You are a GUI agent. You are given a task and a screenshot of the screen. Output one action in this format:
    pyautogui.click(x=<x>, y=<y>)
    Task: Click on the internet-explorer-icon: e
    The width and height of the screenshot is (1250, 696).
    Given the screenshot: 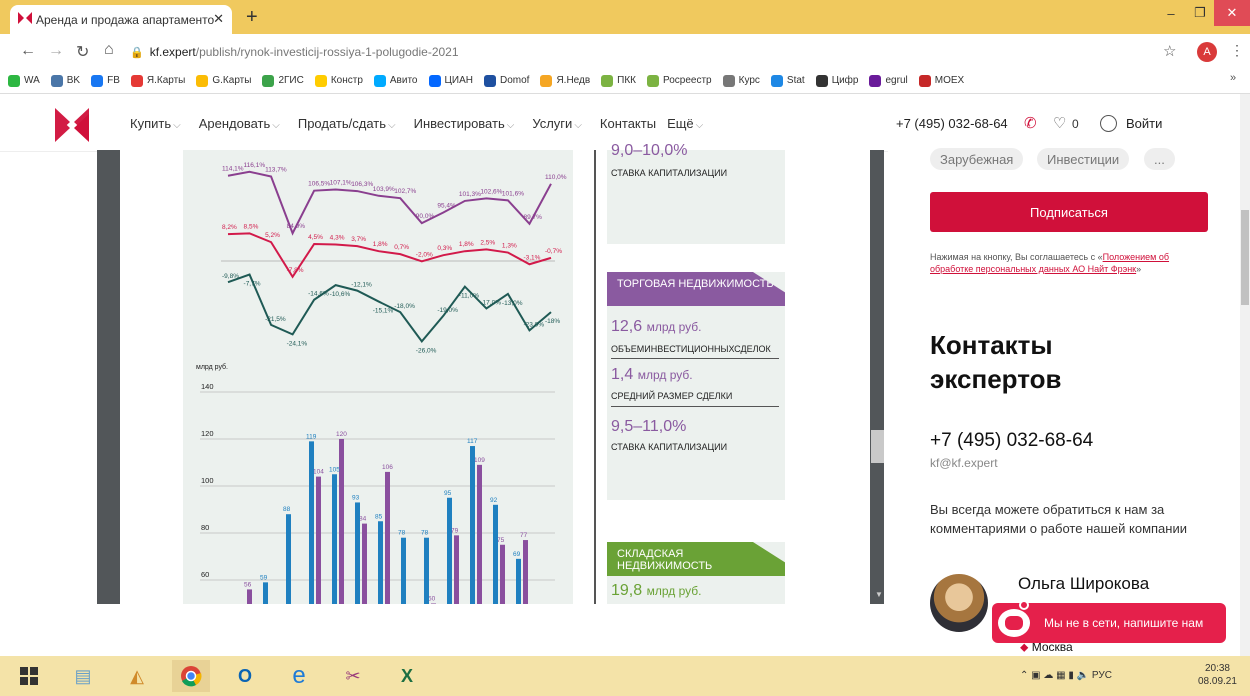 What is the action you would take?
    pyautogui.click(x=299, y=676)
    